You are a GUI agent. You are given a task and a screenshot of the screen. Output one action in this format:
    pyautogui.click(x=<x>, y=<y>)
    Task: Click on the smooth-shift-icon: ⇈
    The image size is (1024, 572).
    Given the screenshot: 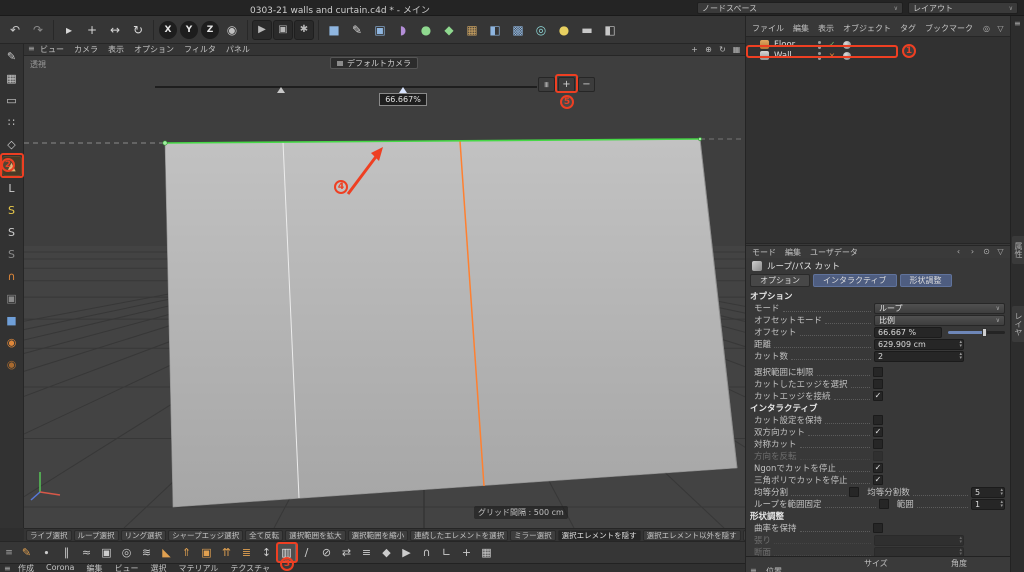 What is the action you would take?
    pyautogui.click(x=226, y=552)
    